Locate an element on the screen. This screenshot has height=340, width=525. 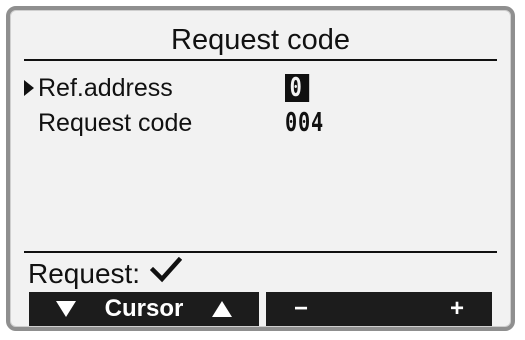
request-status: Request: is located at coordinates (105, 273).